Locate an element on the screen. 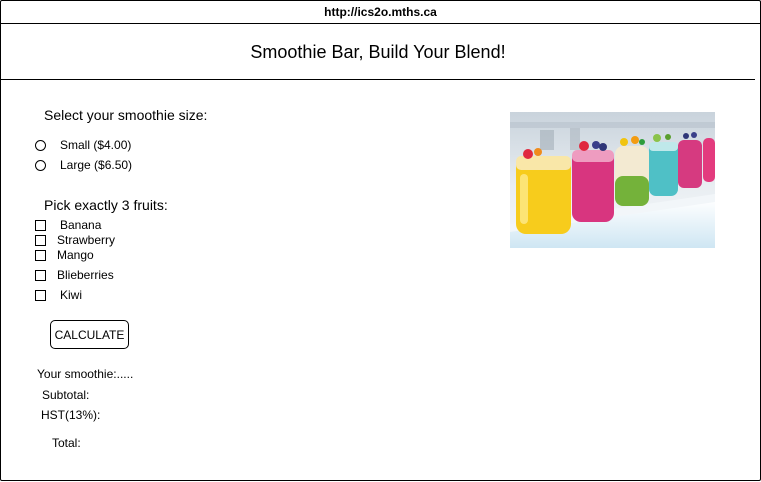  size-heading: Select your smoothie size: is located at coordinates (126, 115).